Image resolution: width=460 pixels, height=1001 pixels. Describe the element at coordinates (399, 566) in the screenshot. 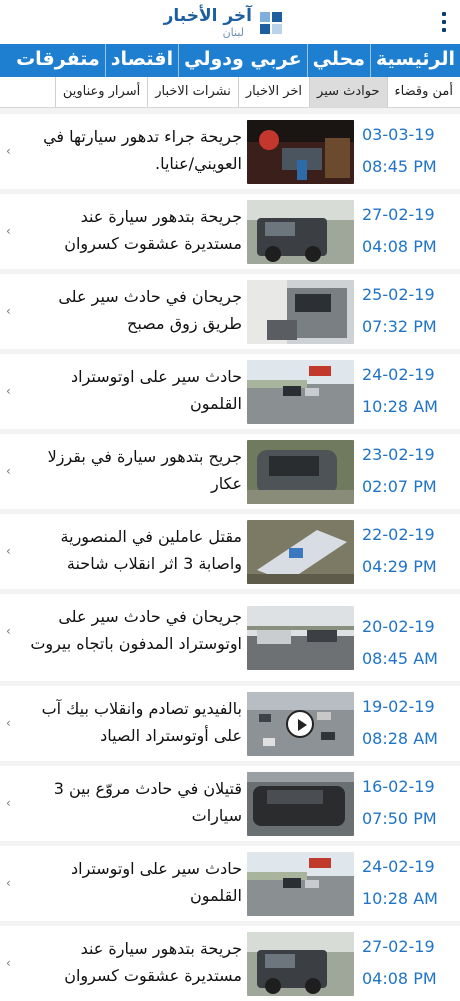

I see `article-time: 04:29 PM` at that location.